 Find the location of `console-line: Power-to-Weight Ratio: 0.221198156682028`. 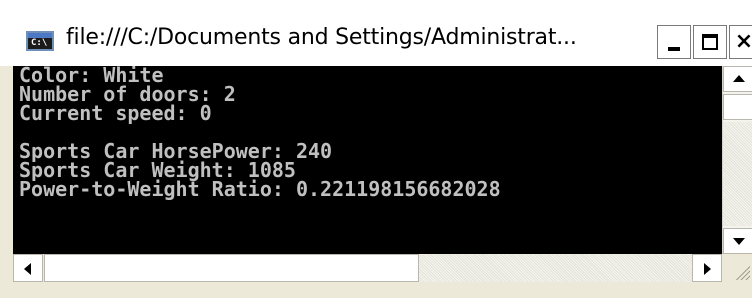

console-line: Power-to-Weight Ratio: 0.221198156682028 is located at coordinates (260, 189).